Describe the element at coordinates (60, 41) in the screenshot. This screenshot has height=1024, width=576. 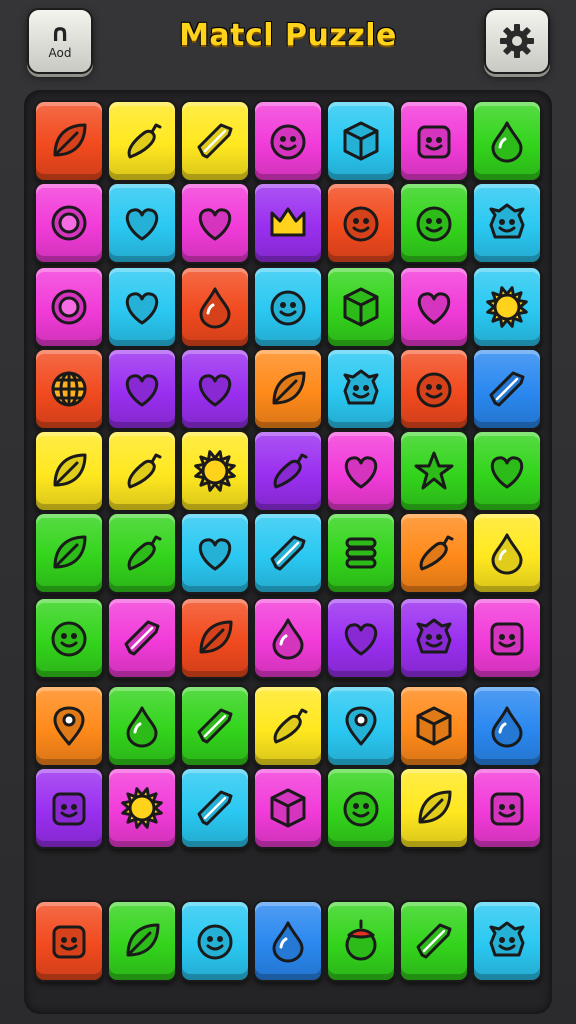
I see `add-button: ∩ Aod` at that location.